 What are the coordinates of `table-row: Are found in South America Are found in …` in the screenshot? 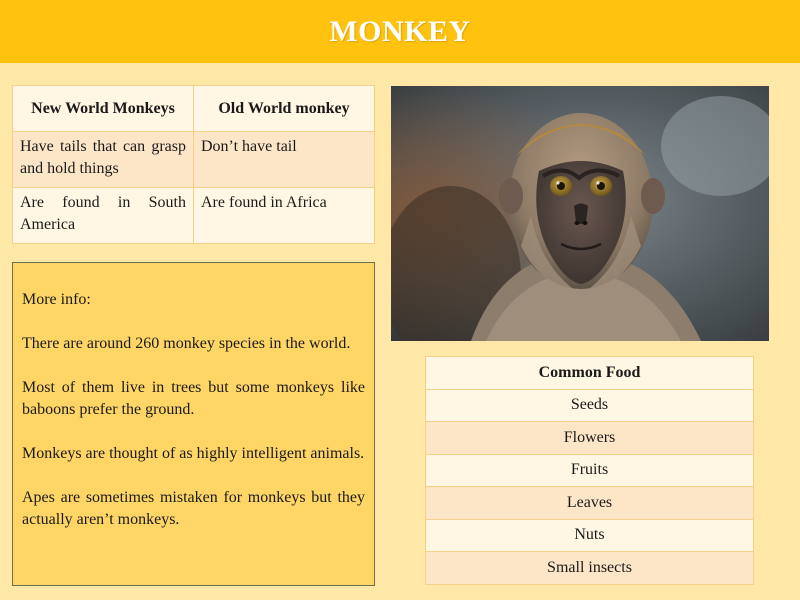 It's located at (193, 215).